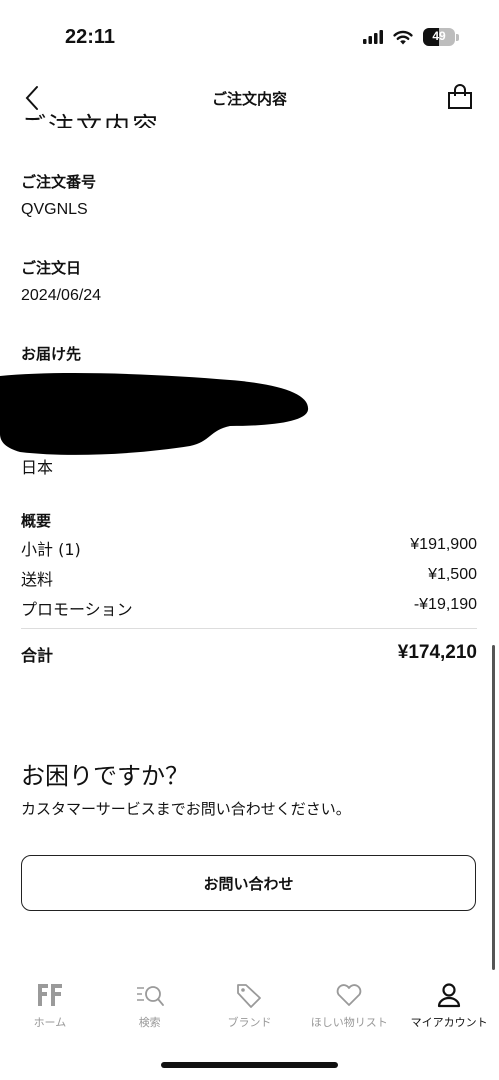 The width and height of the screenshot is (499, 1080). What do you see at coordinates (249, 654) in the screenshot?
I see `total-row: 合計 ¥174,210` at bounding box center [249, 654].